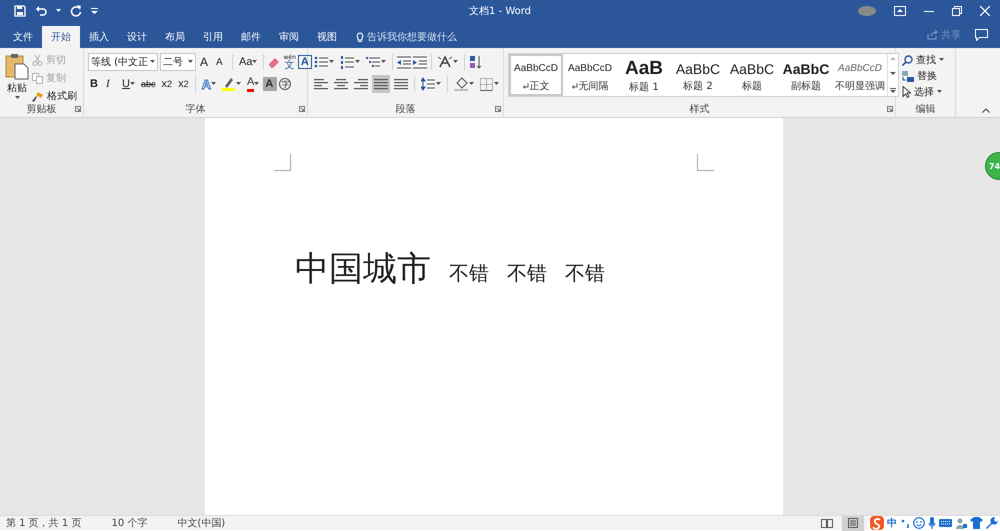  I want to click on tell-me-field: 告诉我你想要做什么, so click(412, 37).